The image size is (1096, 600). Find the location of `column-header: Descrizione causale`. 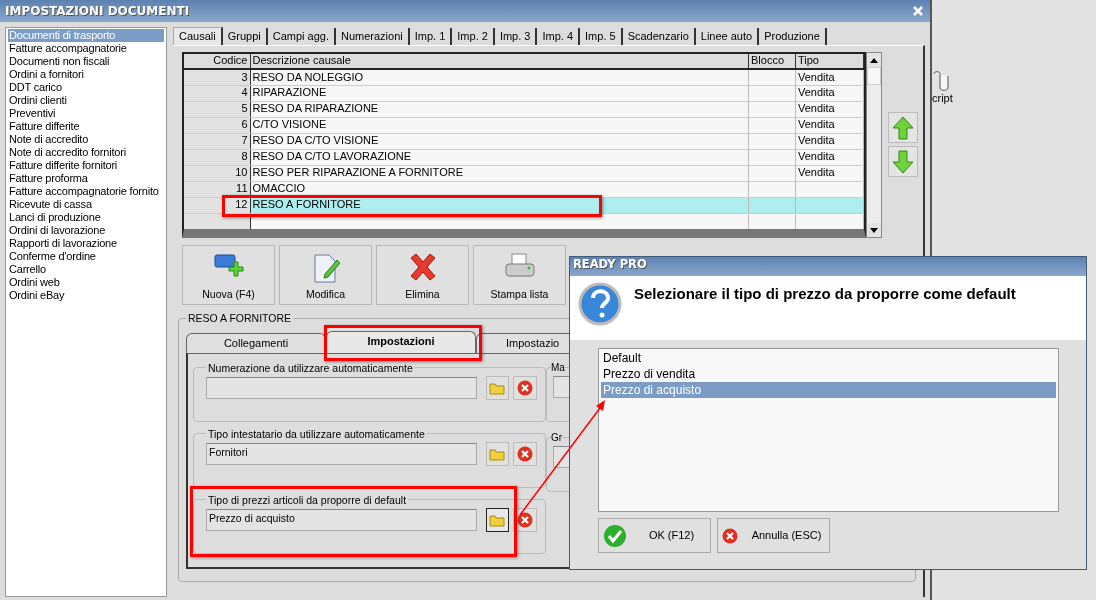

column-header: Descrizione causale is located at coordinates (499, 61).